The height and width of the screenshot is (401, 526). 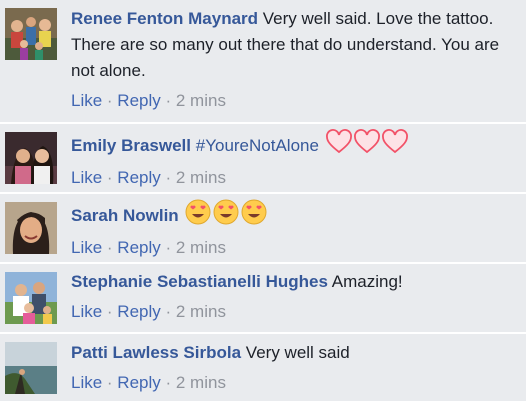 I want to click on avatar-two-women-image, so click(x=31, y=158).